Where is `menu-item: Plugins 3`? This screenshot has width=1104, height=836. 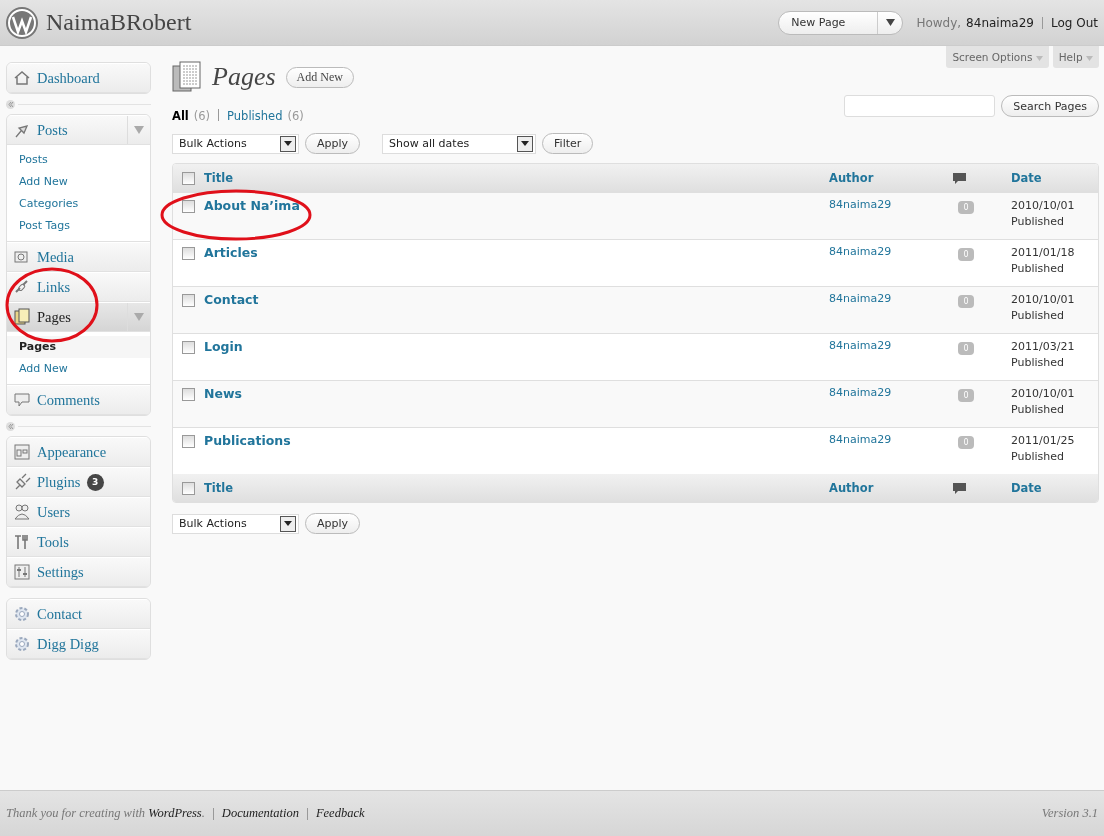 menu-item: Plugins 3 is located at coordinates (78, 482).